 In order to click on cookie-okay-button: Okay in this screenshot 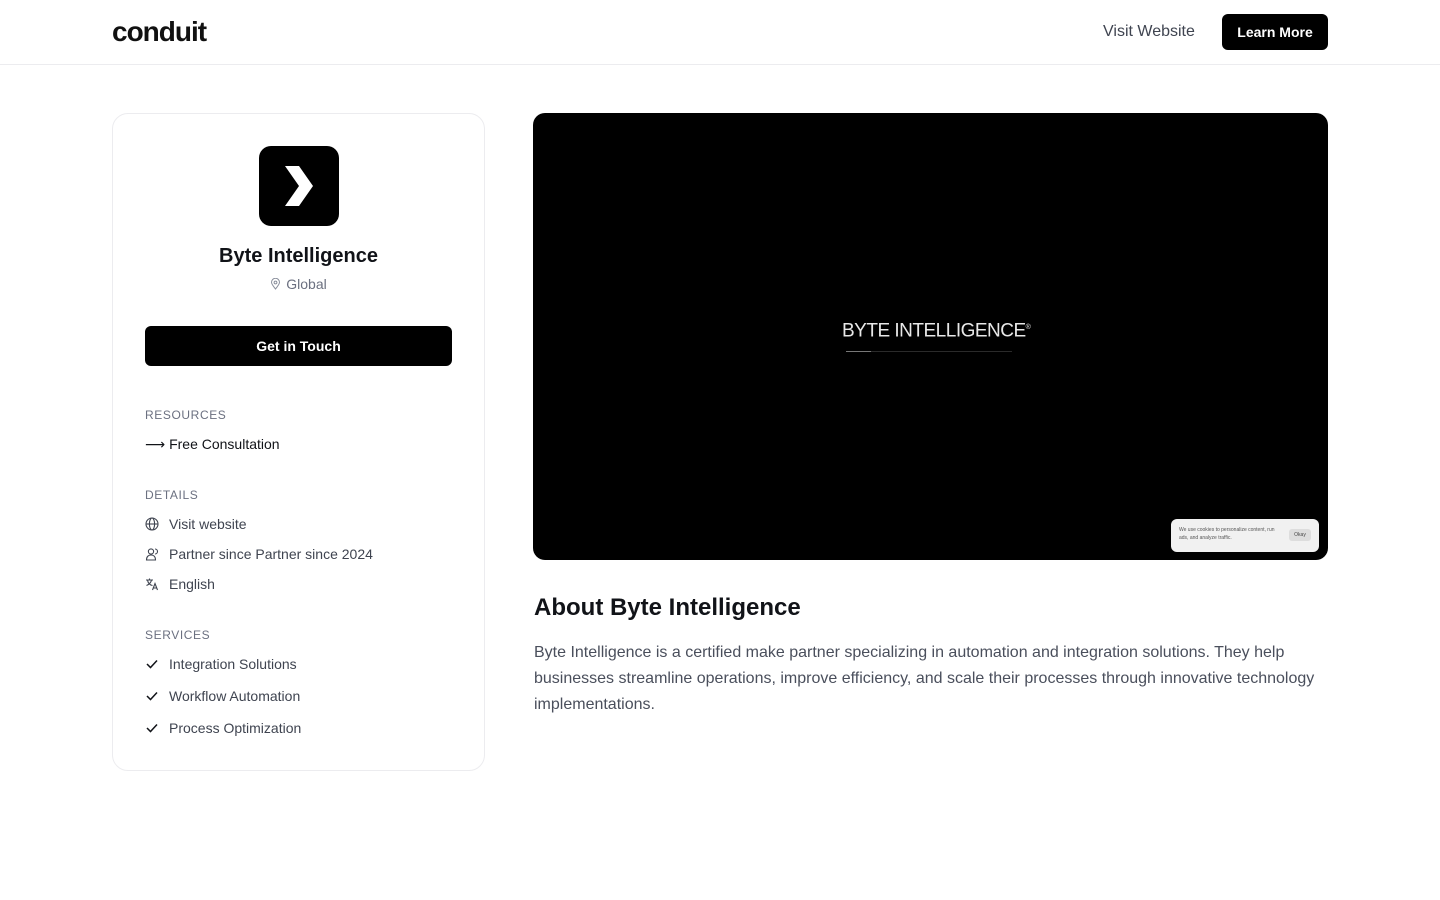, I will do `click(1300, 535)`.